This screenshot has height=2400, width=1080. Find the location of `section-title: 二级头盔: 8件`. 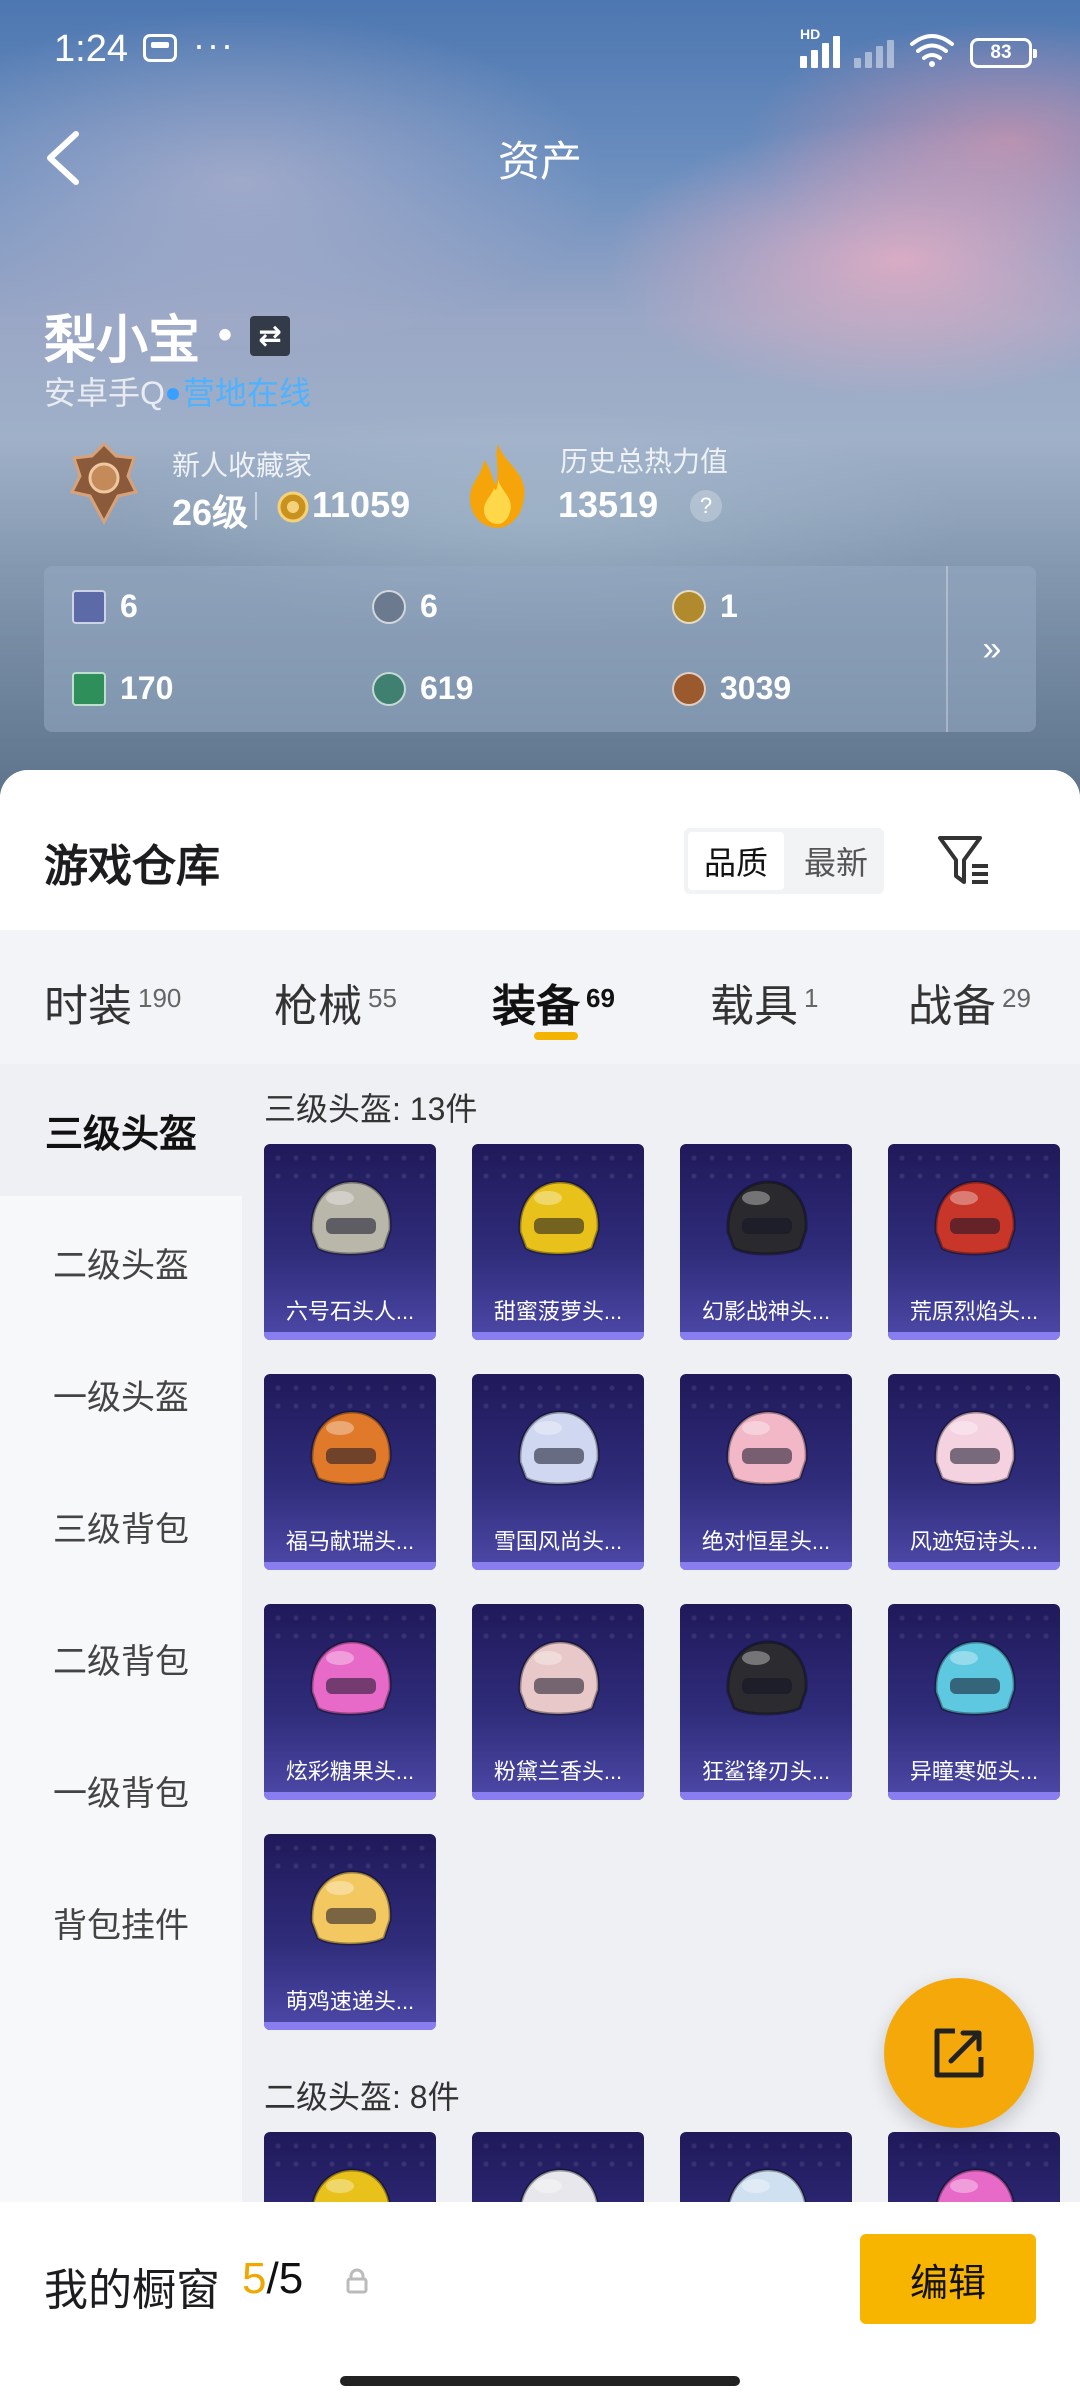

section-title: 二级头盔: 8件 is located at coordinates (362, 2097).